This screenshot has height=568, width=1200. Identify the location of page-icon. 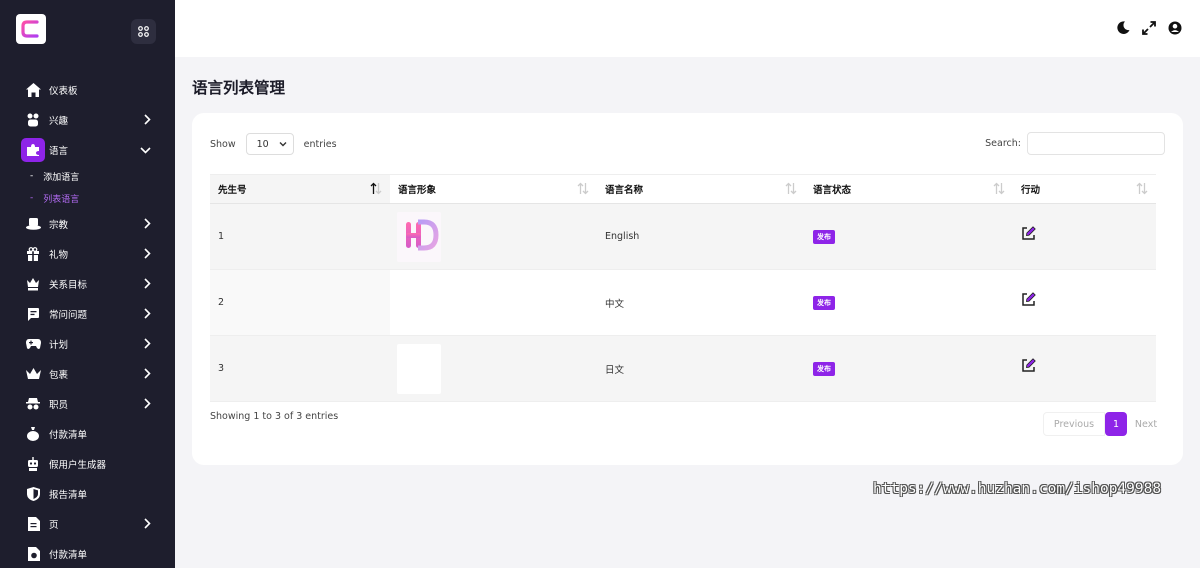
(33, 524).